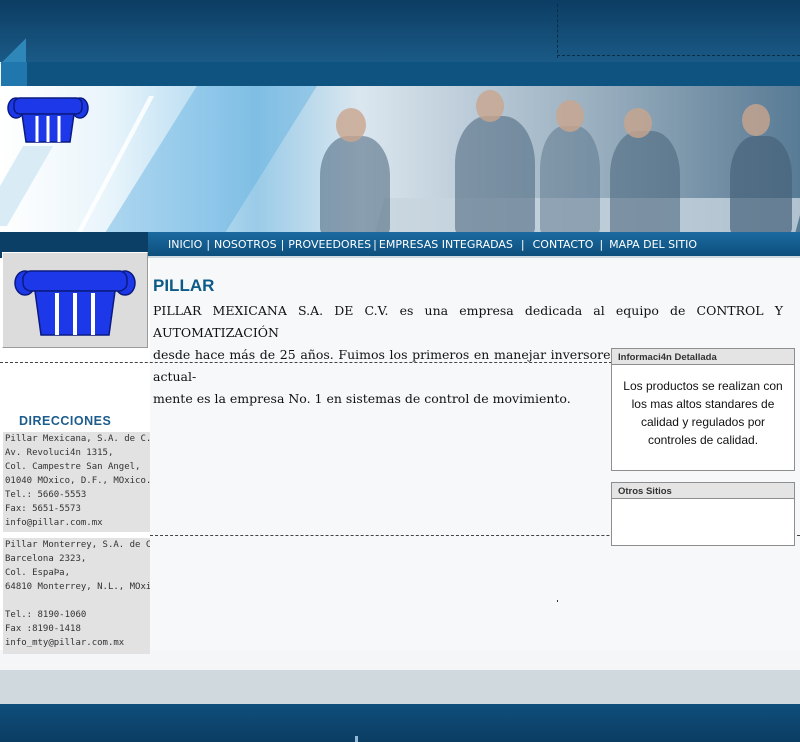  Describe the element at coordinates (245, 244) in the screenshot. I see `nav-item-nosotros: NOSOTROS` at that location.